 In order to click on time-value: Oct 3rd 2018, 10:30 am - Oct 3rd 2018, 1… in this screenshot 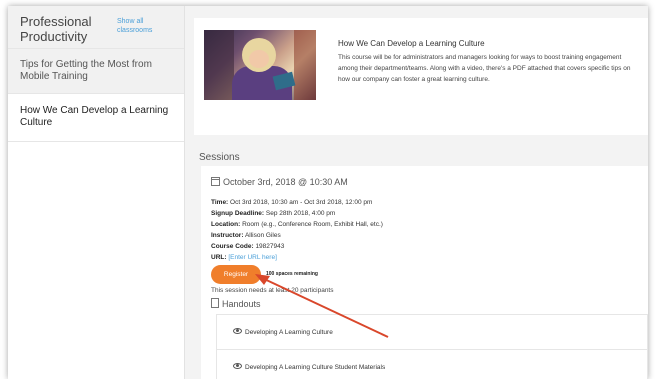, I will do `click(301, 202)`.